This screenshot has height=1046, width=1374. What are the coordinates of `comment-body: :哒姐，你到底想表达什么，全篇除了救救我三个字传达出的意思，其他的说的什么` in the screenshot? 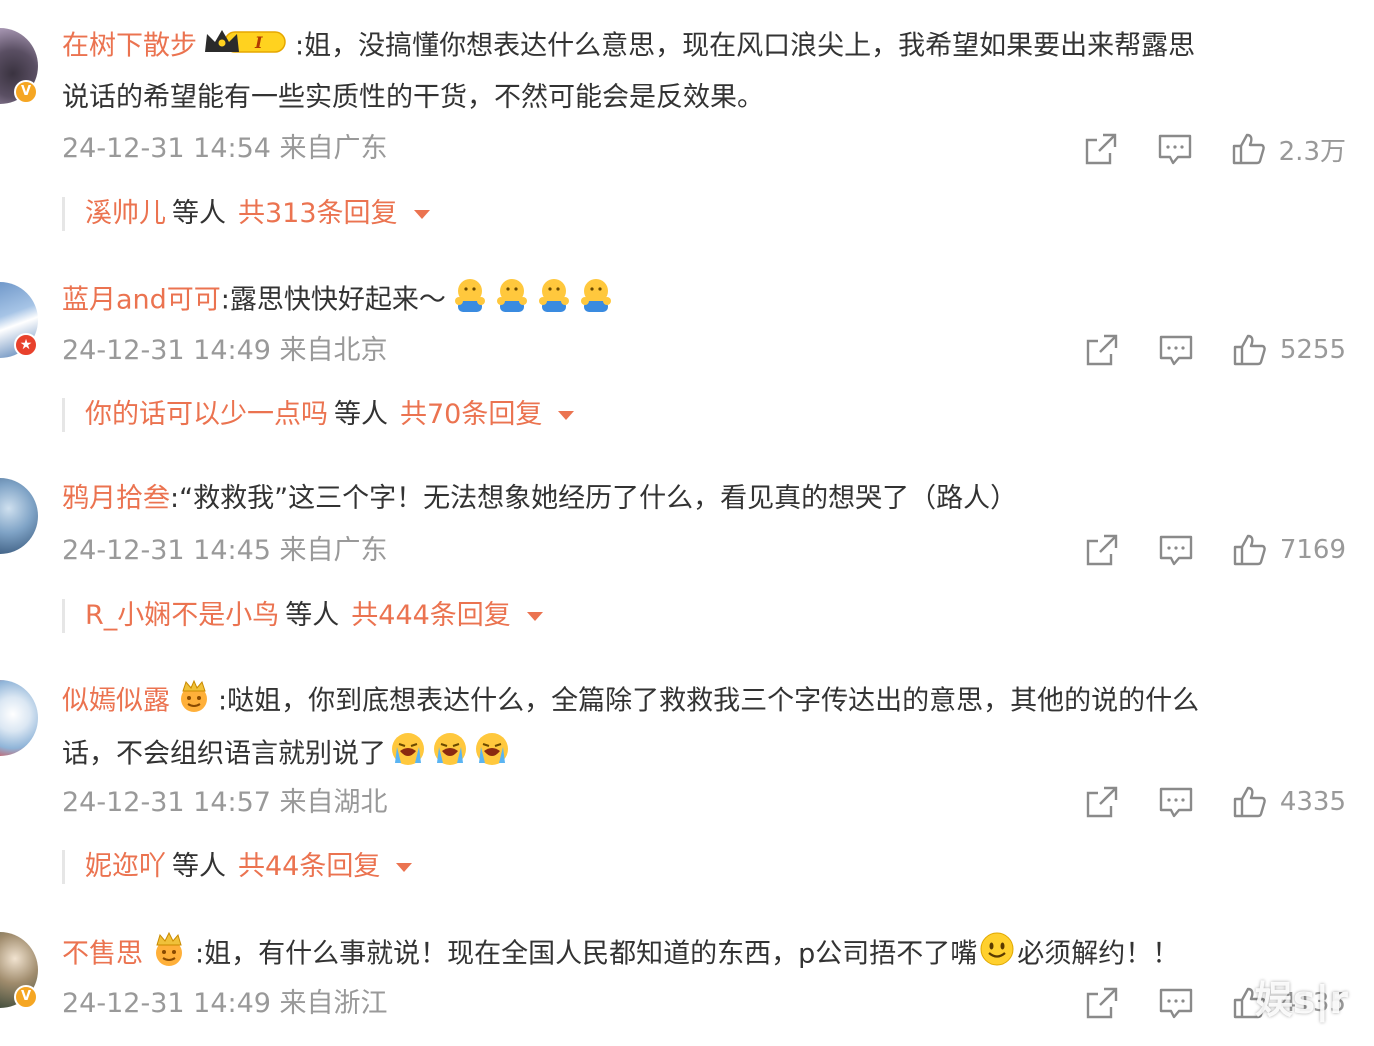 It's located at (709, 701).